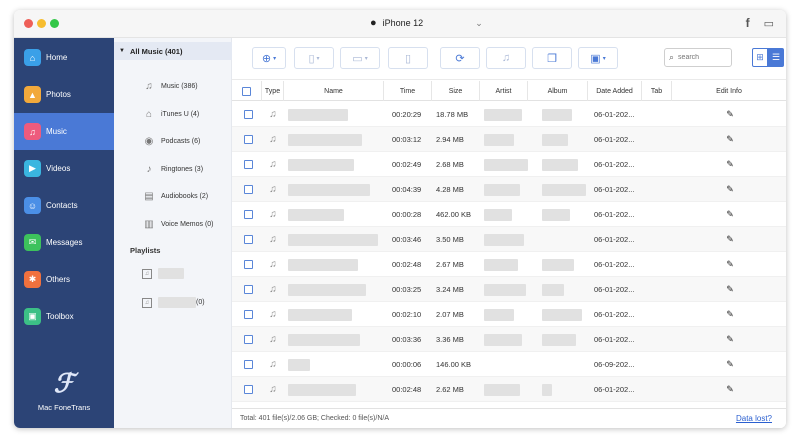 The height and width of the screenshot is (444, 800). What do you see at coordinates (334, 91) in the screenshot?
I see `column-header-name: Name` at bounding box center [334, 91].